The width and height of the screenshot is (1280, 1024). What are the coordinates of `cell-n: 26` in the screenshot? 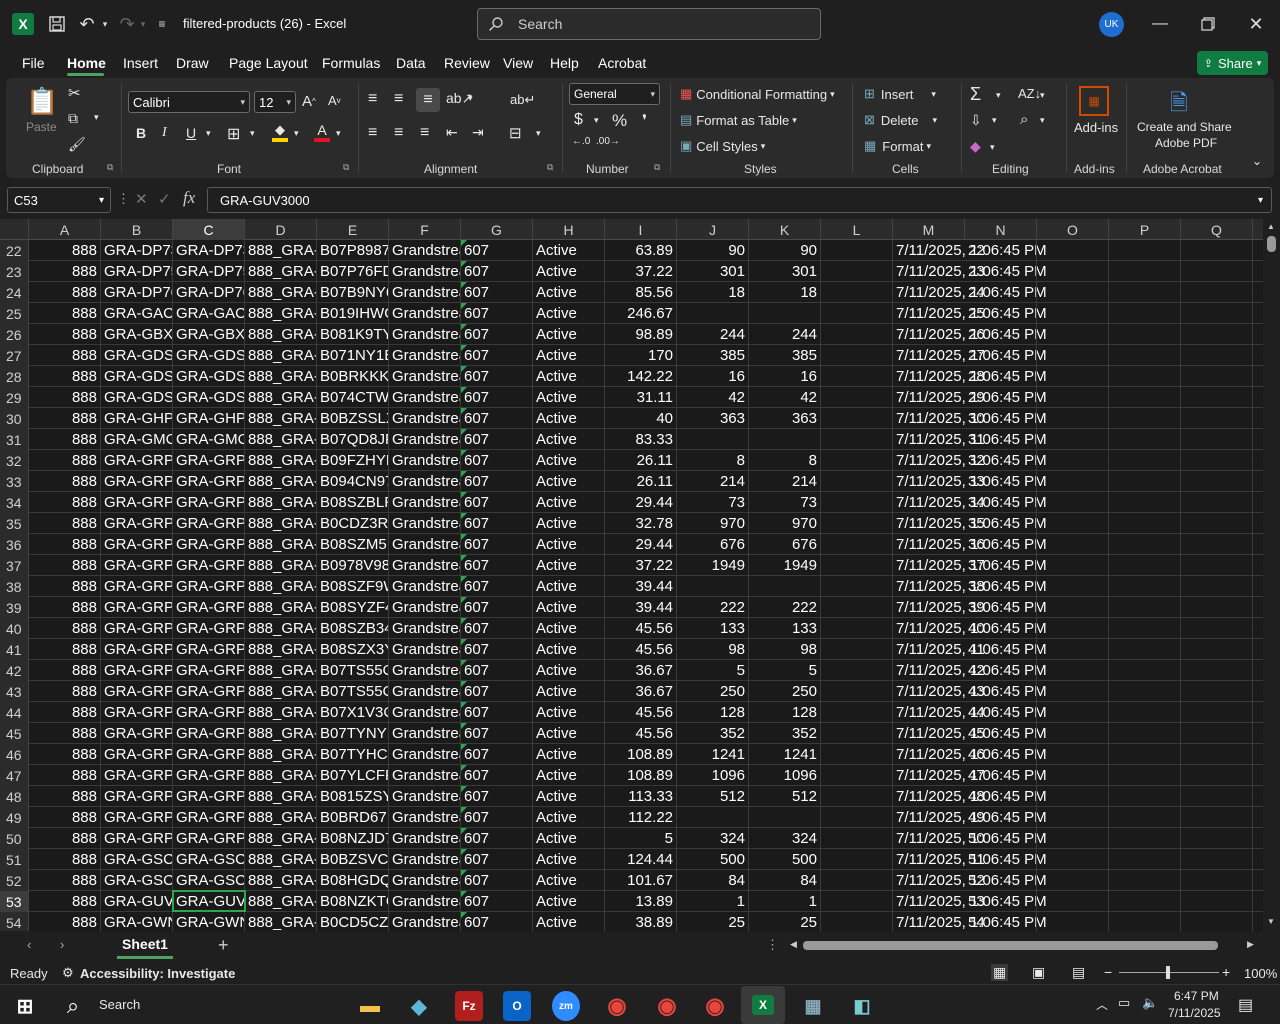 It's located at (1001, 334).